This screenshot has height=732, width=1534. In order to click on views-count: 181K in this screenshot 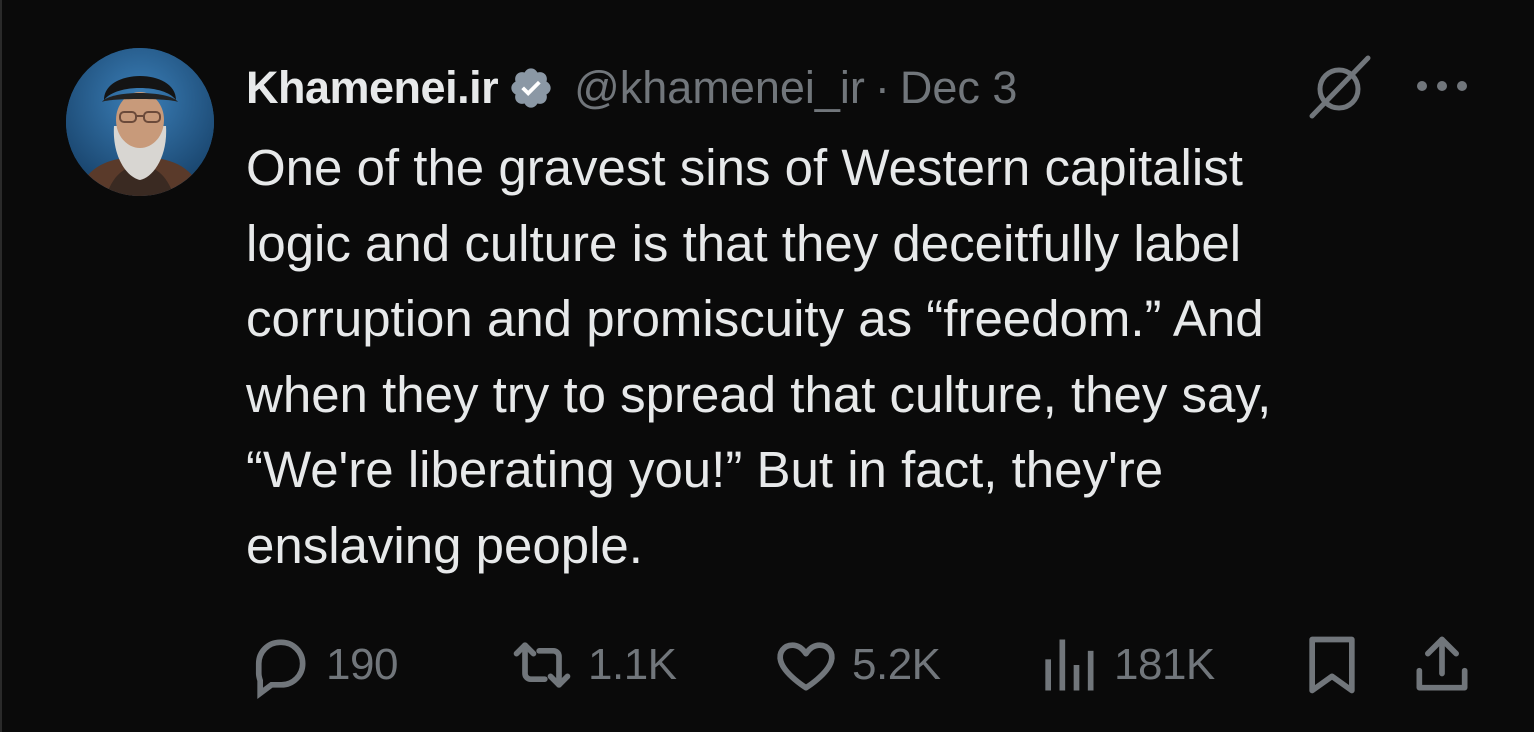, I will do `click(1164, 664)`.